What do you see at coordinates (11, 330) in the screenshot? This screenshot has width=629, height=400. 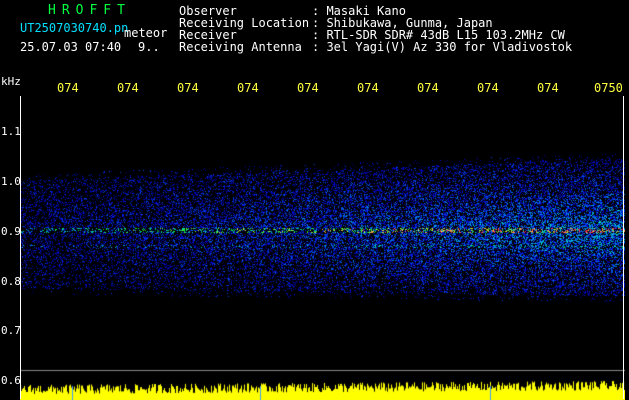 I see `freq-tick: 0.7` at bounding box center [11, 330].